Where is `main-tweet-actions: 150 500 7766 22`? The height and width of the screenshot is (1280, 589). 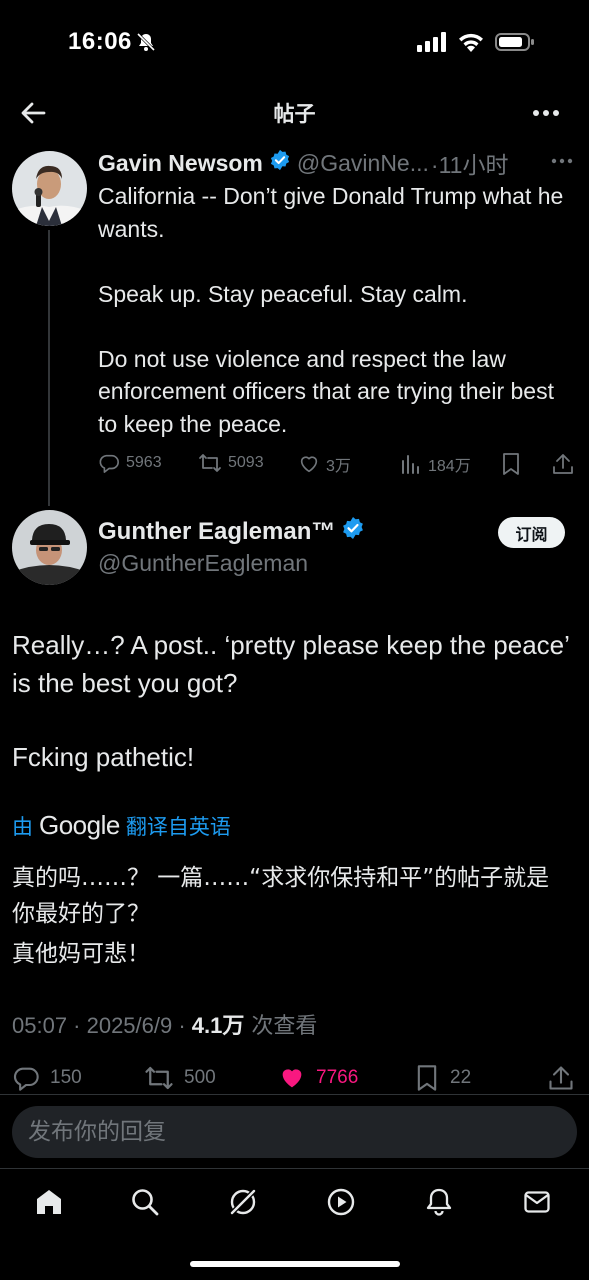
main-tweet-actions: 150 500 7766 22 is located at coordinates (294, 1079).